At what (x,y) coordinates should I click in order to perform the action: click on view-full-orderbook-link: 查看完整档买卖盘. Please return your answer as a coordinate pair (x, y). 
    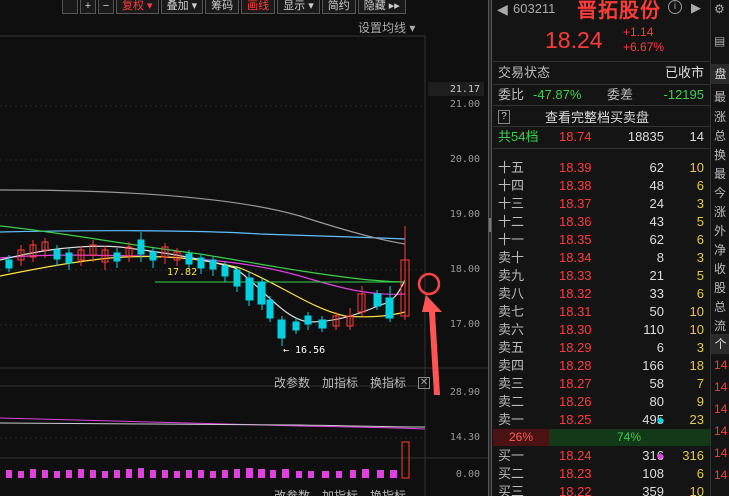
    Looking at the image, I should click on (597, 116).